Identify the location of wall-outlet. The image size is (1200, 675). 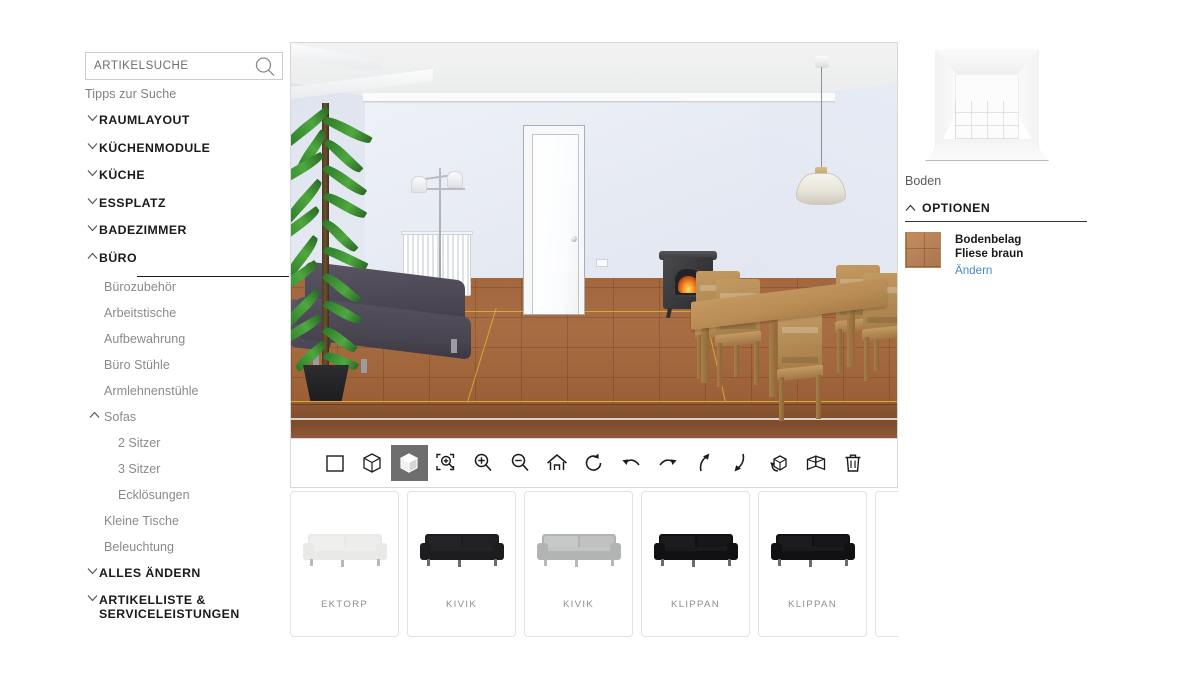
(602, 263).